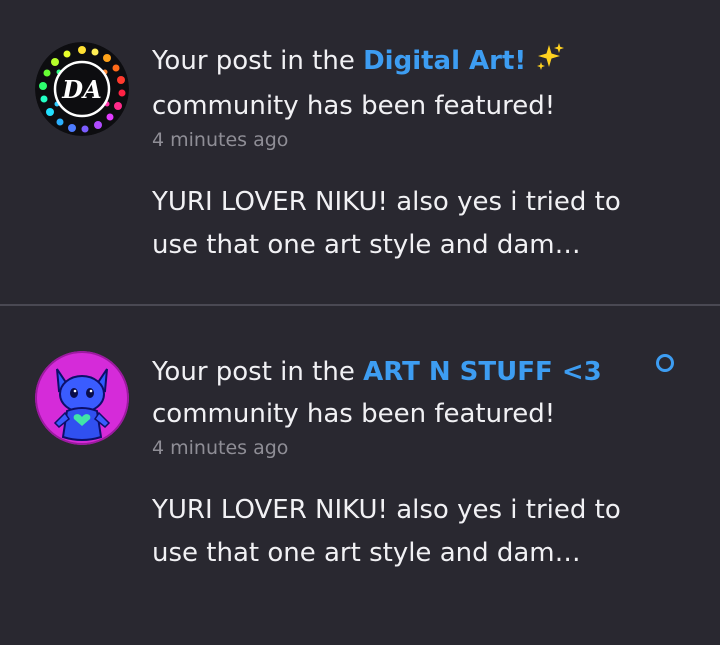  What do you see at coordinates (482, 372) in the screenshot?
I see `community-link: ART N STUFF <3` at bounding box center [482, 372].